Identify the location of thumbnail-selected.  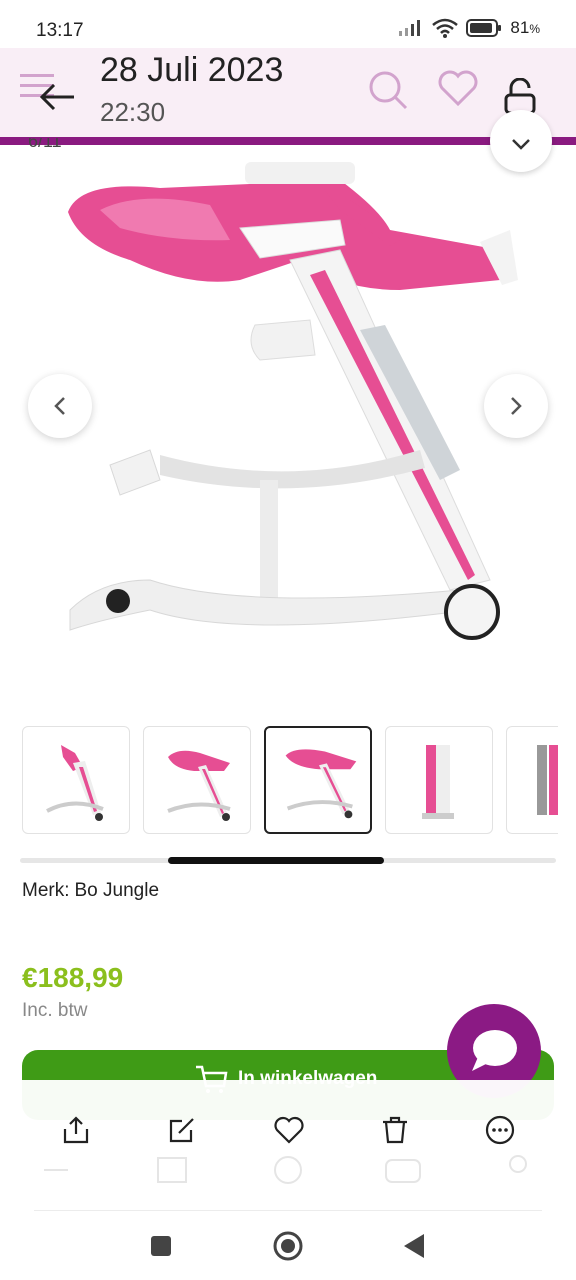
(318, 780).